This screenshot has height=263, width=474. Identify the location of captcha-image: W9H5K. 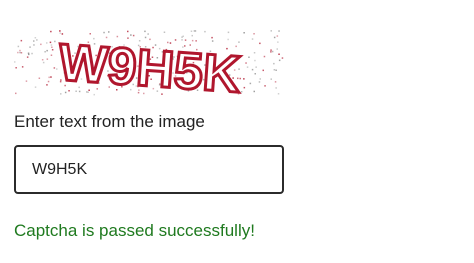
(150, 63).